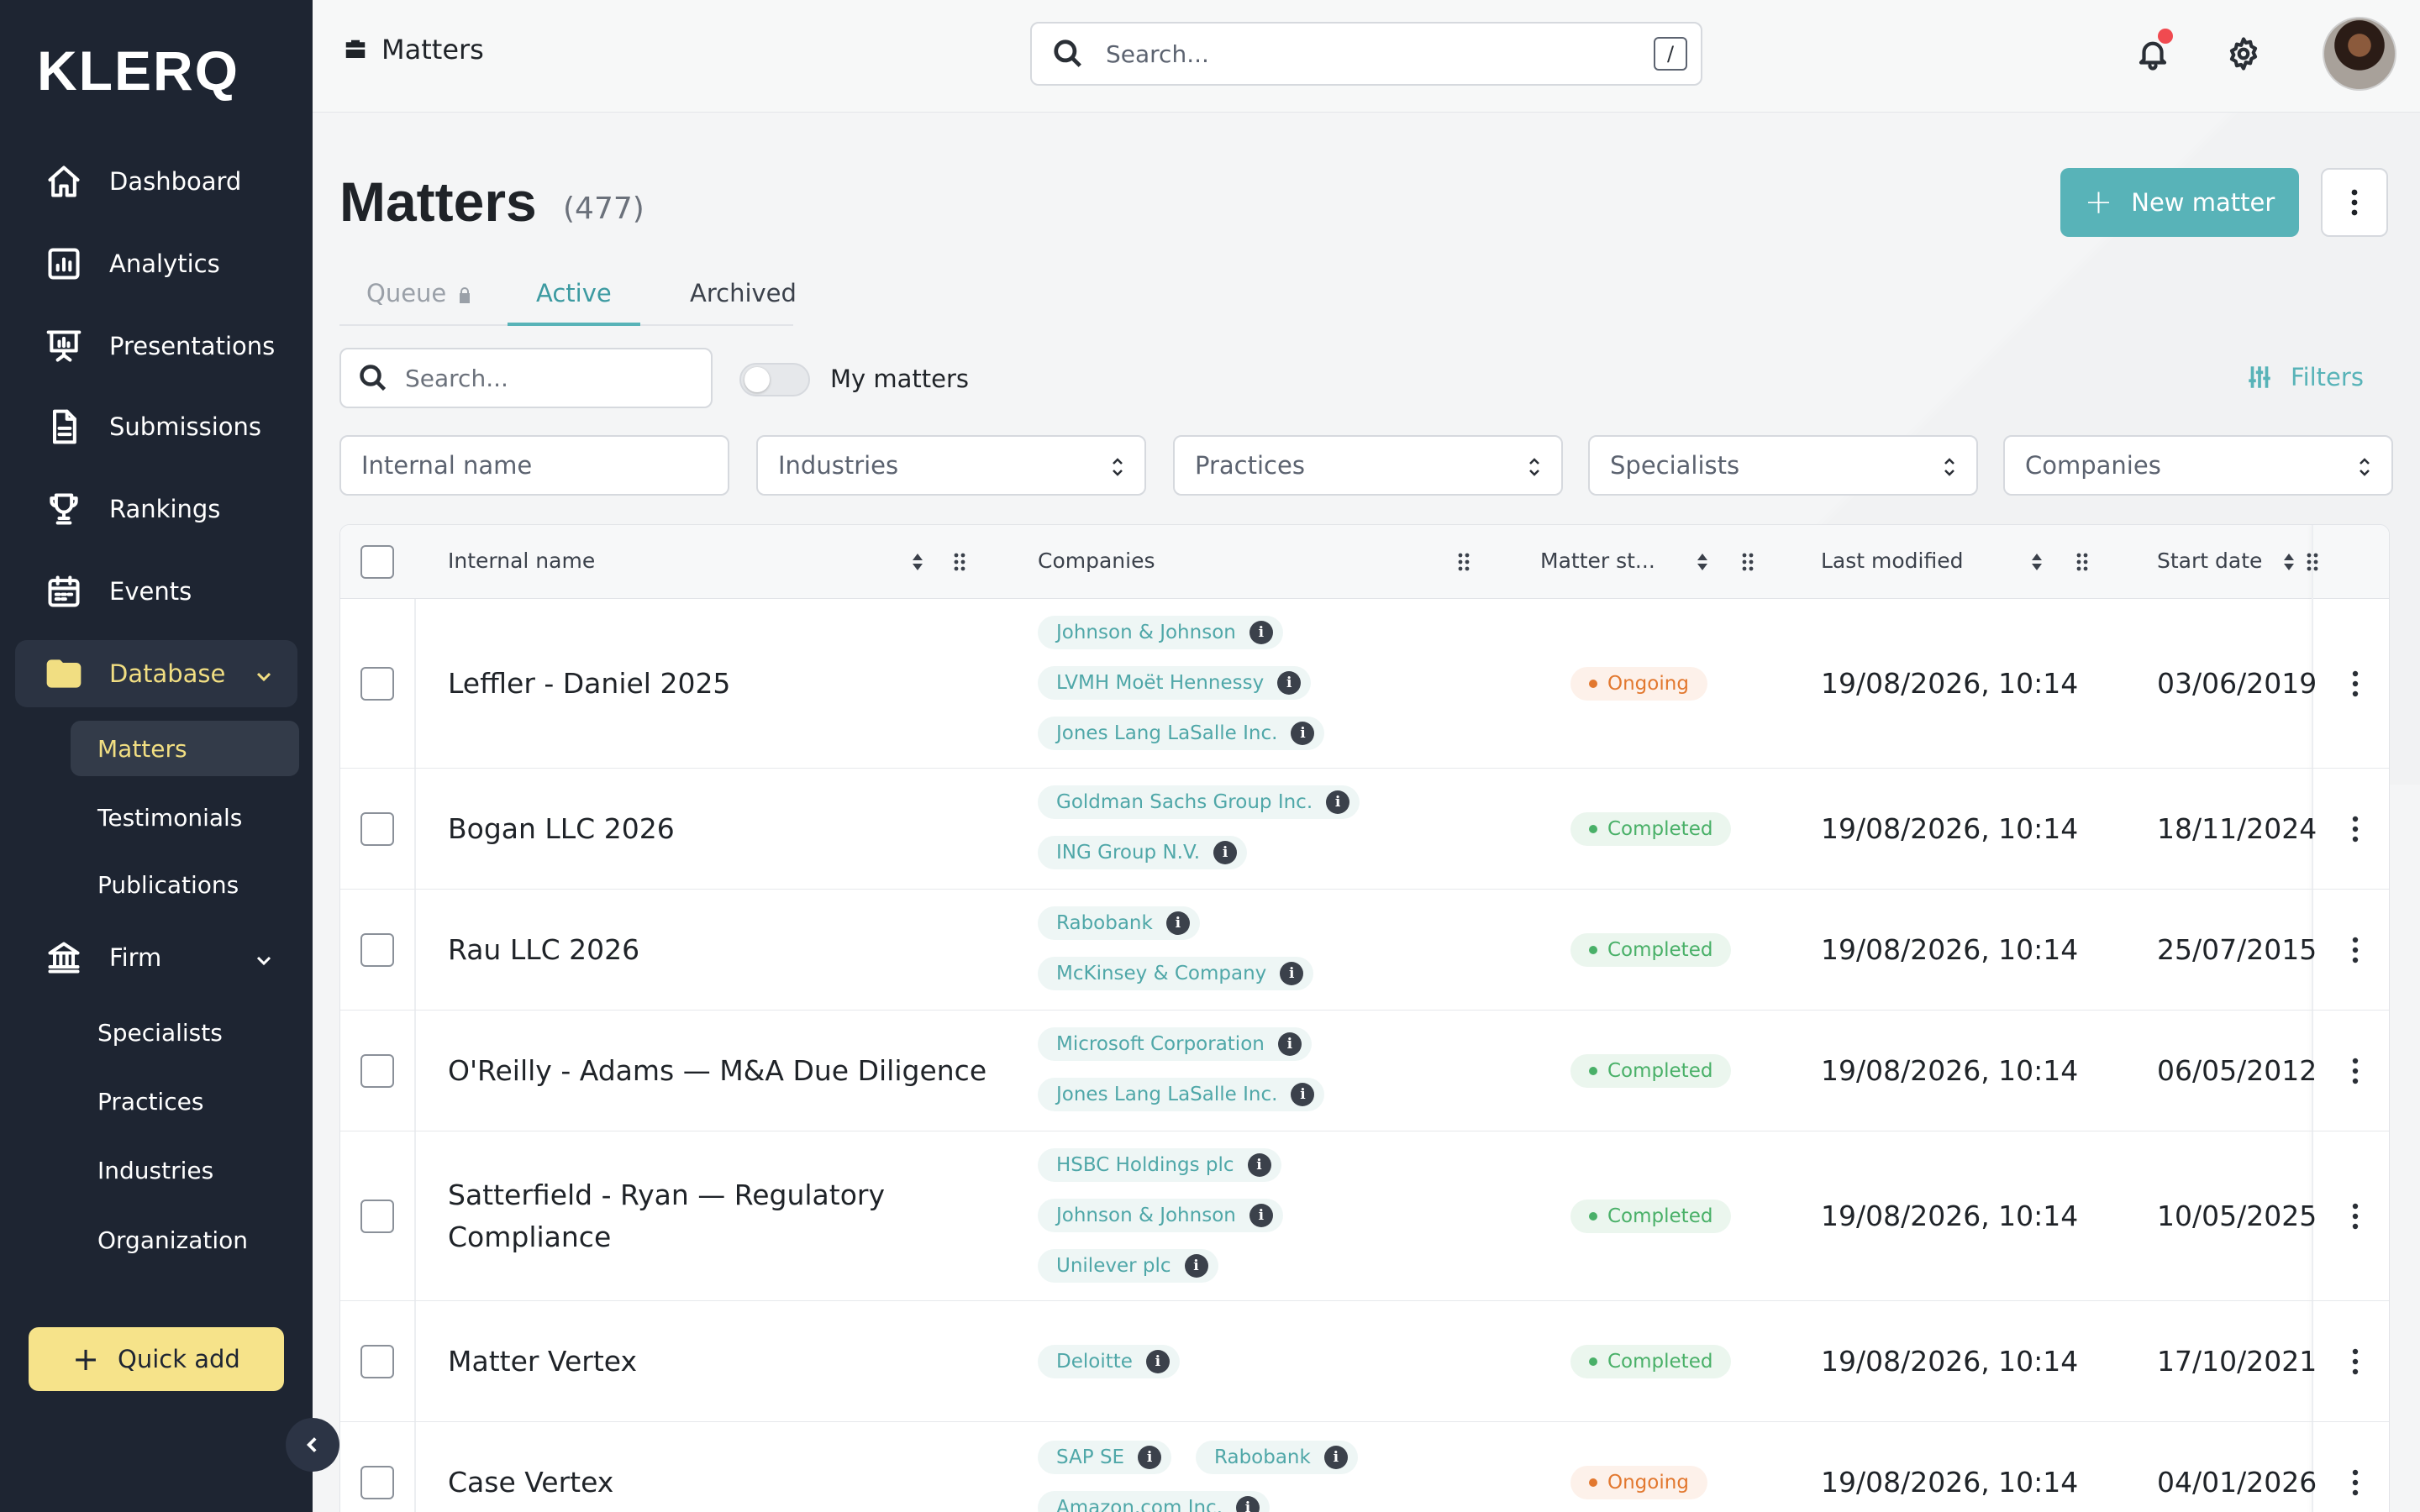 The width and height of the screenshot is (2420, 1512). I want to click on industries-filter: Industries, so click(951, 465).